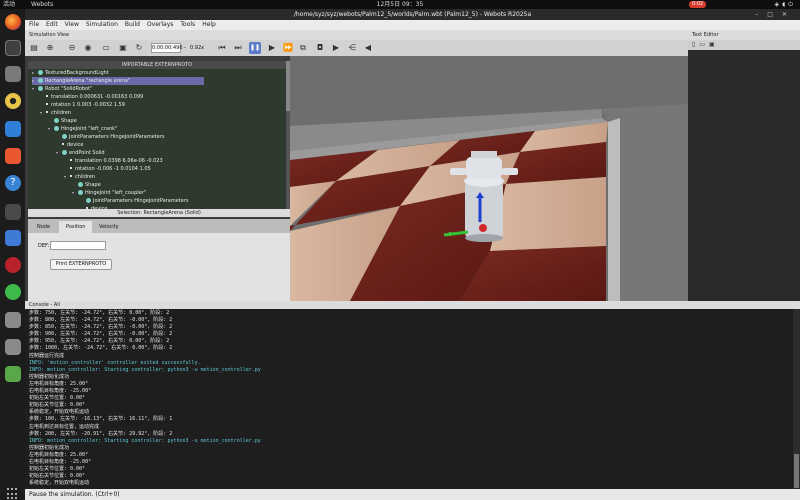 The width and height of the screenshot is (800, 500). Describe the element at coordinates (132, 24) in the screenshot. I see `menu-build: Build` at that location.